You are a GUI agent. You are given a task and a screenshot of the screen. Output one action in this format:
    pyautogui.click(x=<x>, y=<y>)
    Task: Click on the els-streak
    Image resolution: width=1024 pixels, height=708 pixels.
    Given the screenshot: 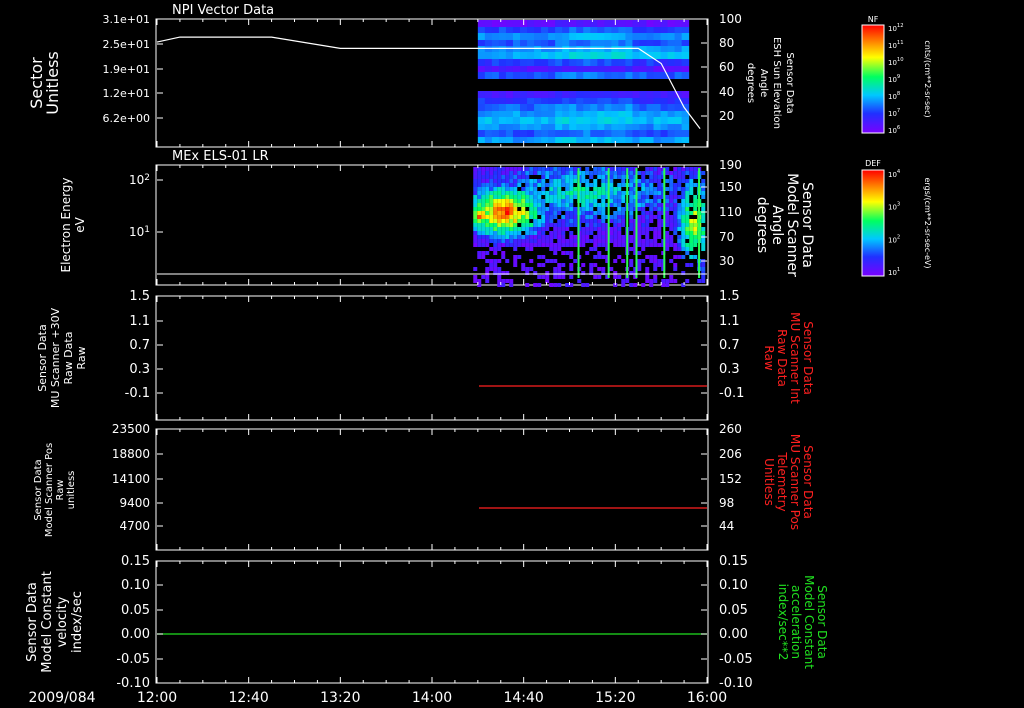 What is the action you would take?
    pyautogui.click(x=699, y=223)
    